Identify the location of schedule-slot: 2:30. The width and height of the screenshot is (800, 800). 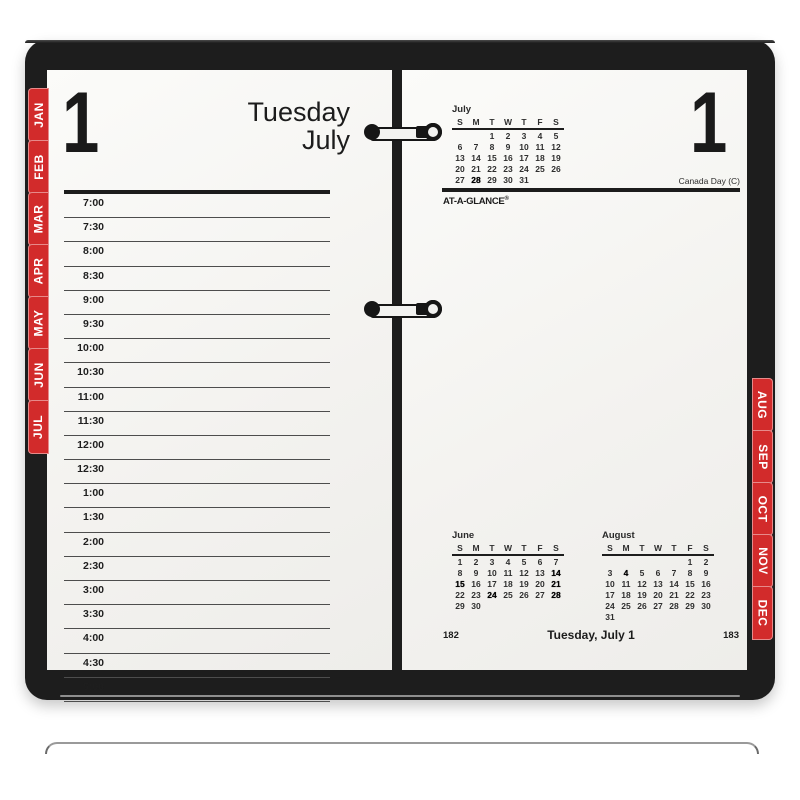
(197, 569).